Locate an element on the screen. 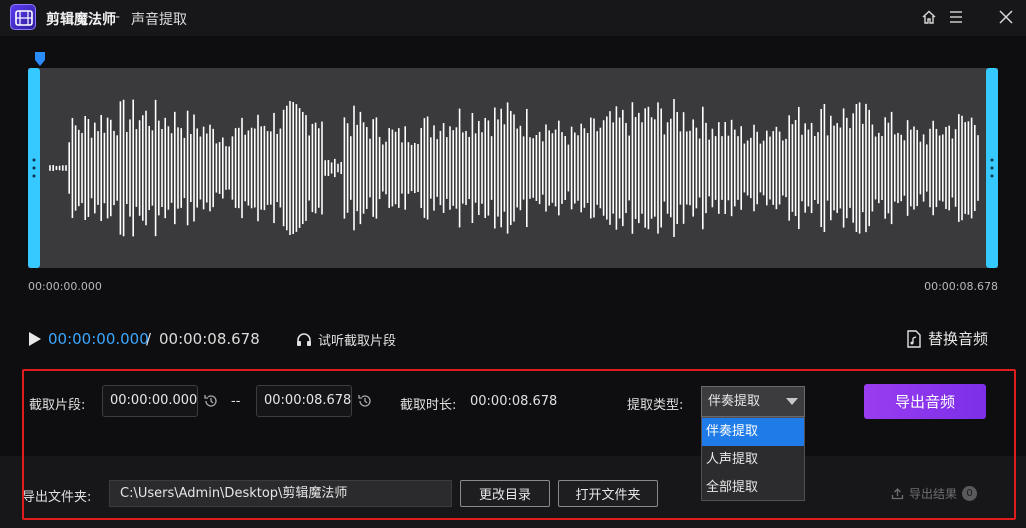  audio-file-icon is located at coordinates (914, 338).